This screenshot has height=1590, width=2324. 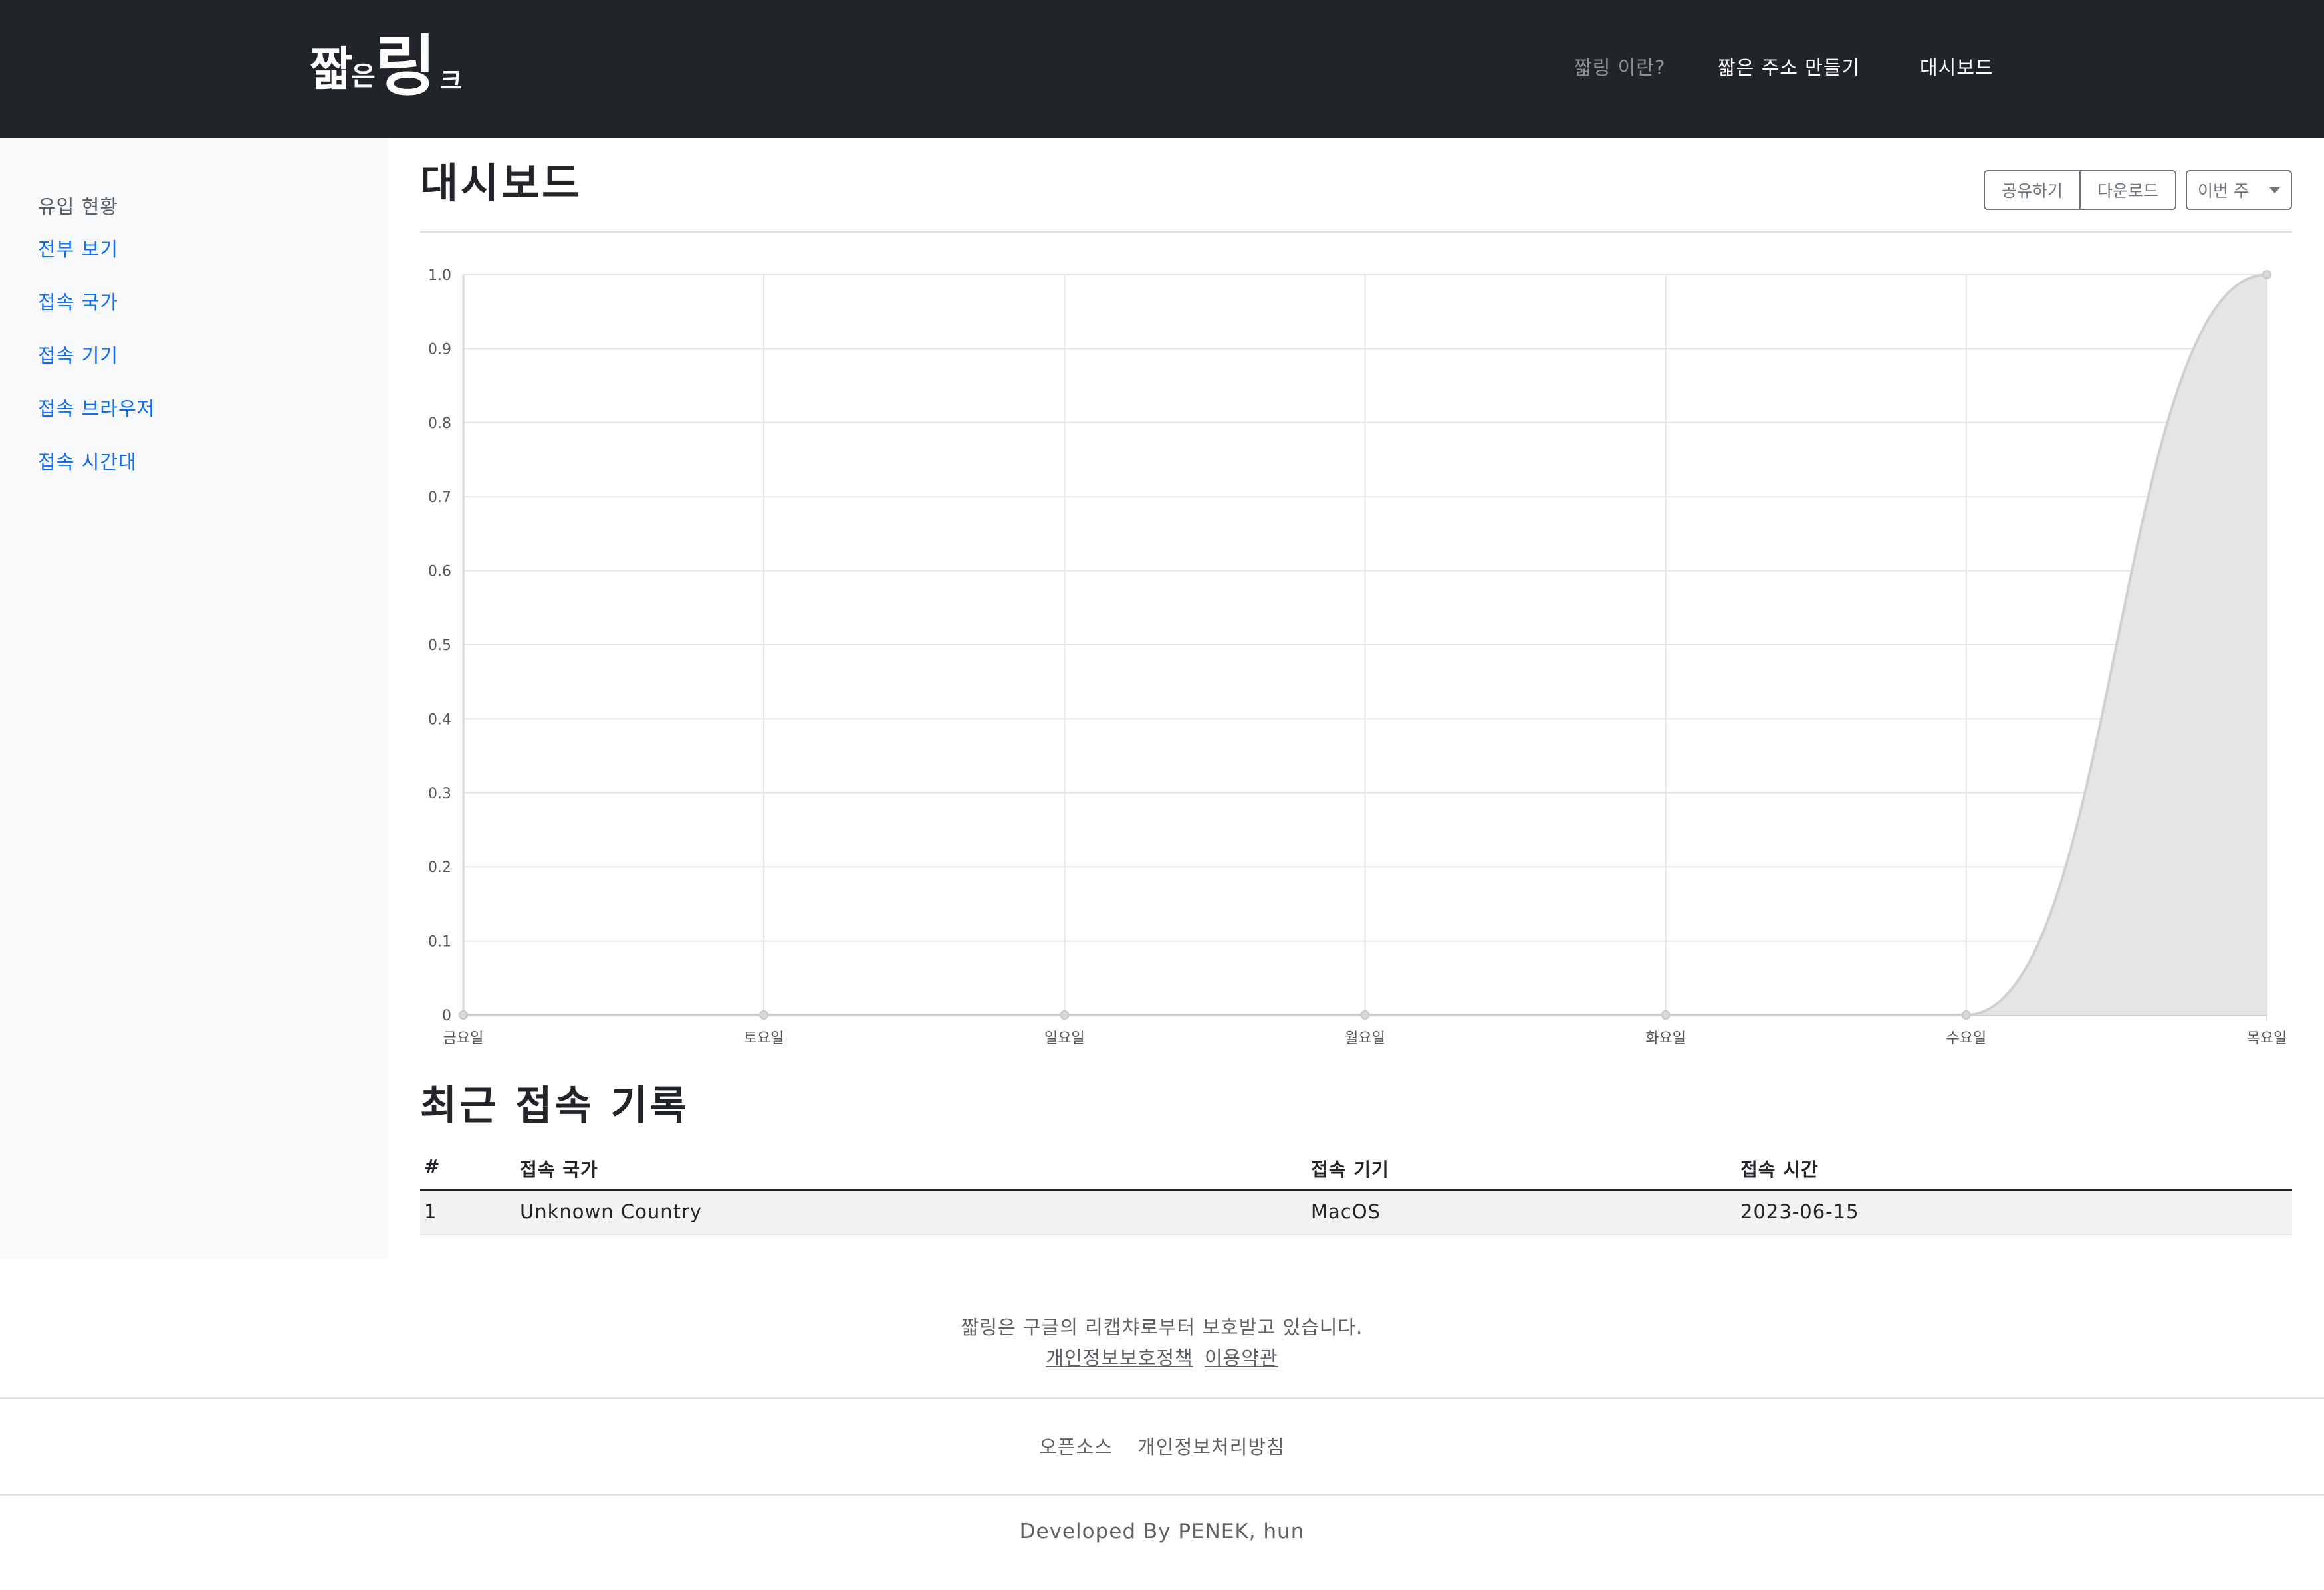 What do you see at coordinates (1162, 1398) in the screenshot?
I see `footer-divider` at bounding box center [1162, 1398].